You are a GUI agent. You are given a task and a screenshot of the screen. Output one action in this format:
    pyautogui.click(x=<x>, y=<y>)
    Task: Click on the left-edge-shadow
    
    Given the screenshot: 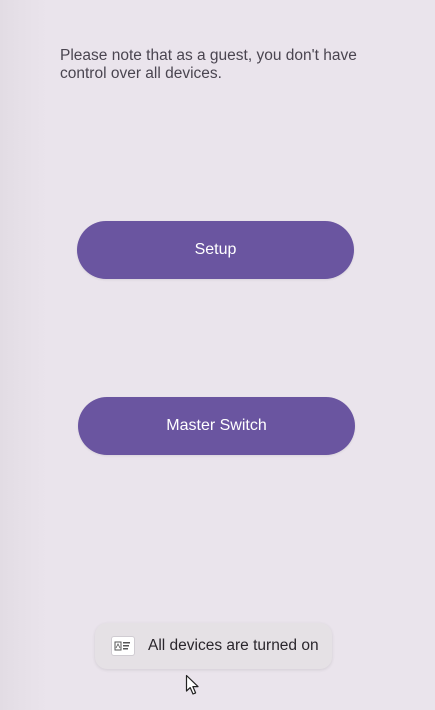 What is the action you would take?
    pyautogui.click(x=24, y=355)
    